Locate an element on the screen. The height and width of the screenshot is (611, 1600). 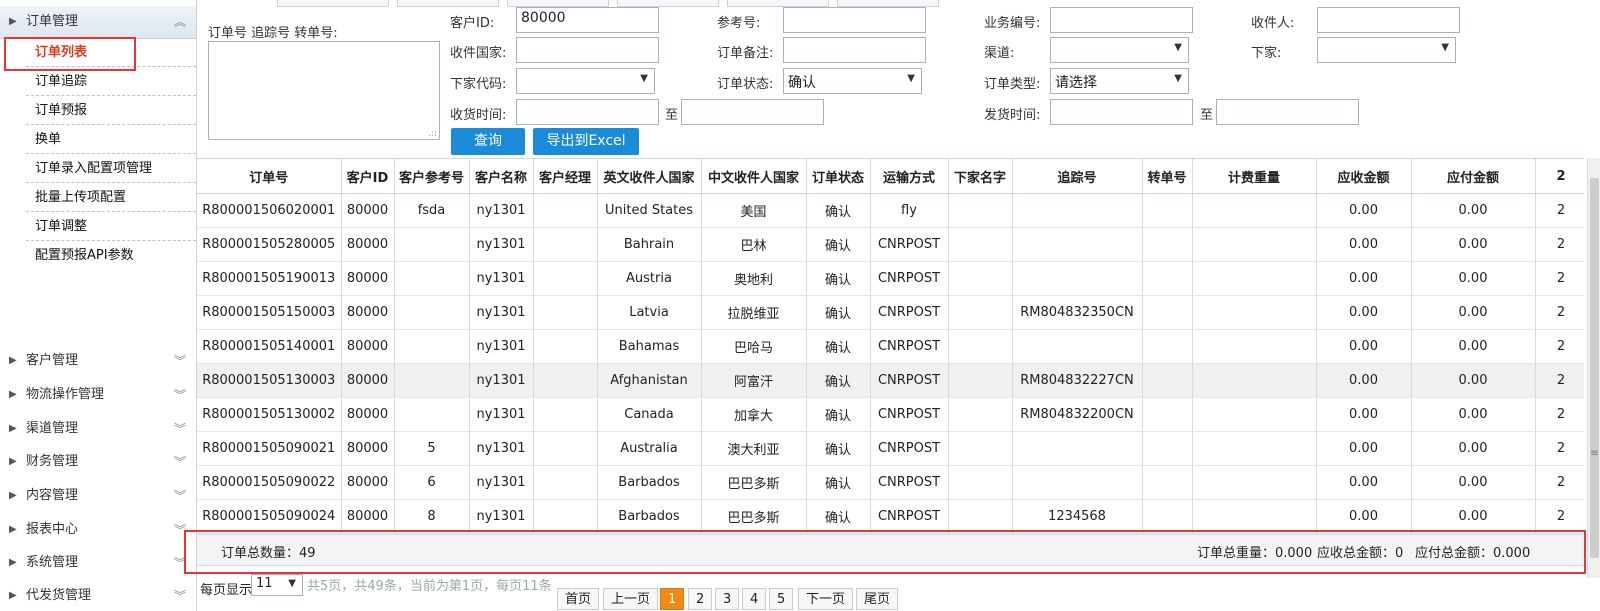
next-page-button: 下一页 is located at coordinates (826, 599).